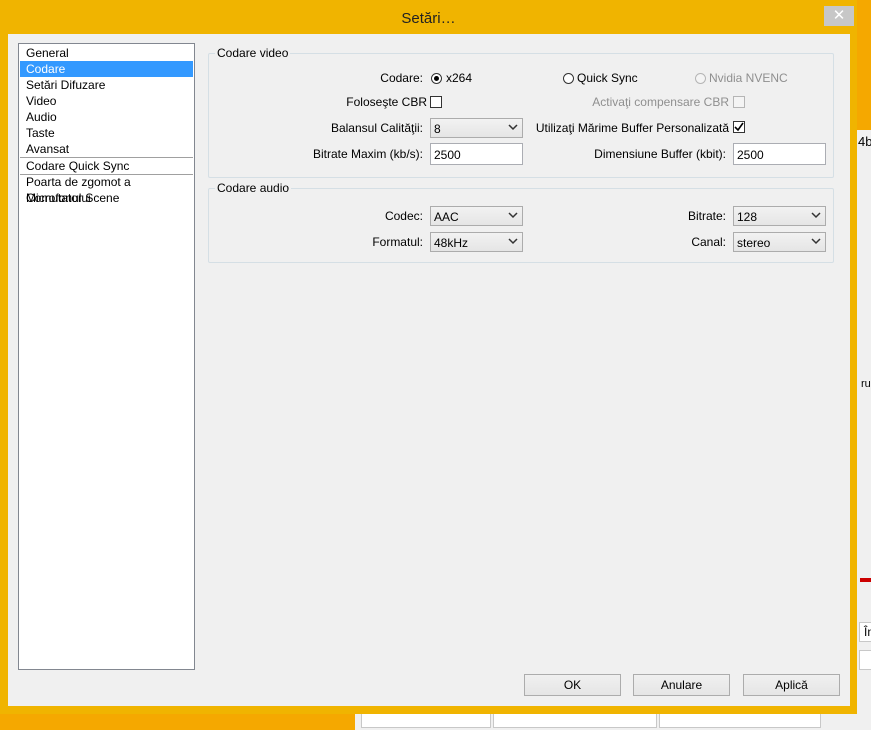 Image resolution: width=871 pixels, height=730 pixels. I want to click on radio-nvidia-nvenc-label: Nvidia NVENC, so click(748, 78).